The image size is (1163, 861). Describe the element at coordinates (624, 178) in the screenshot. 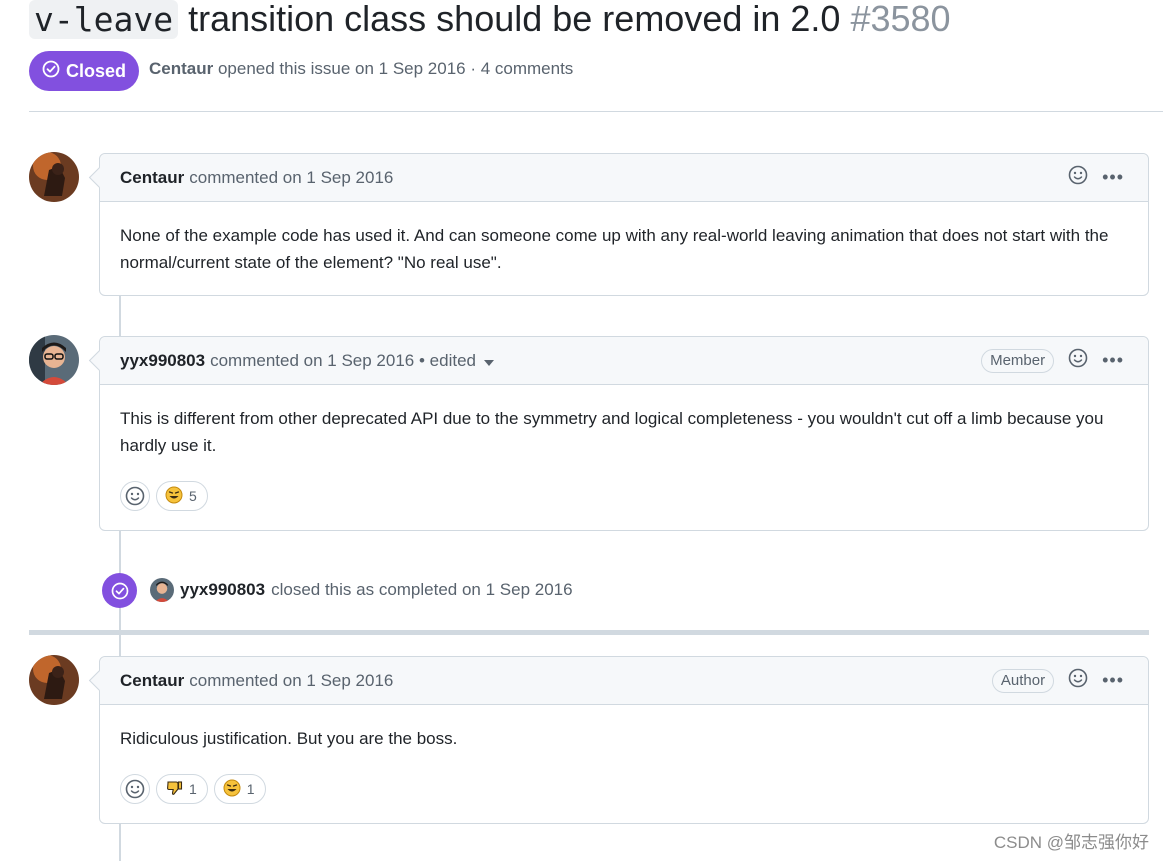

I see `comment-header: Centaur commented on 1 Sep 2016 •••` at that location.